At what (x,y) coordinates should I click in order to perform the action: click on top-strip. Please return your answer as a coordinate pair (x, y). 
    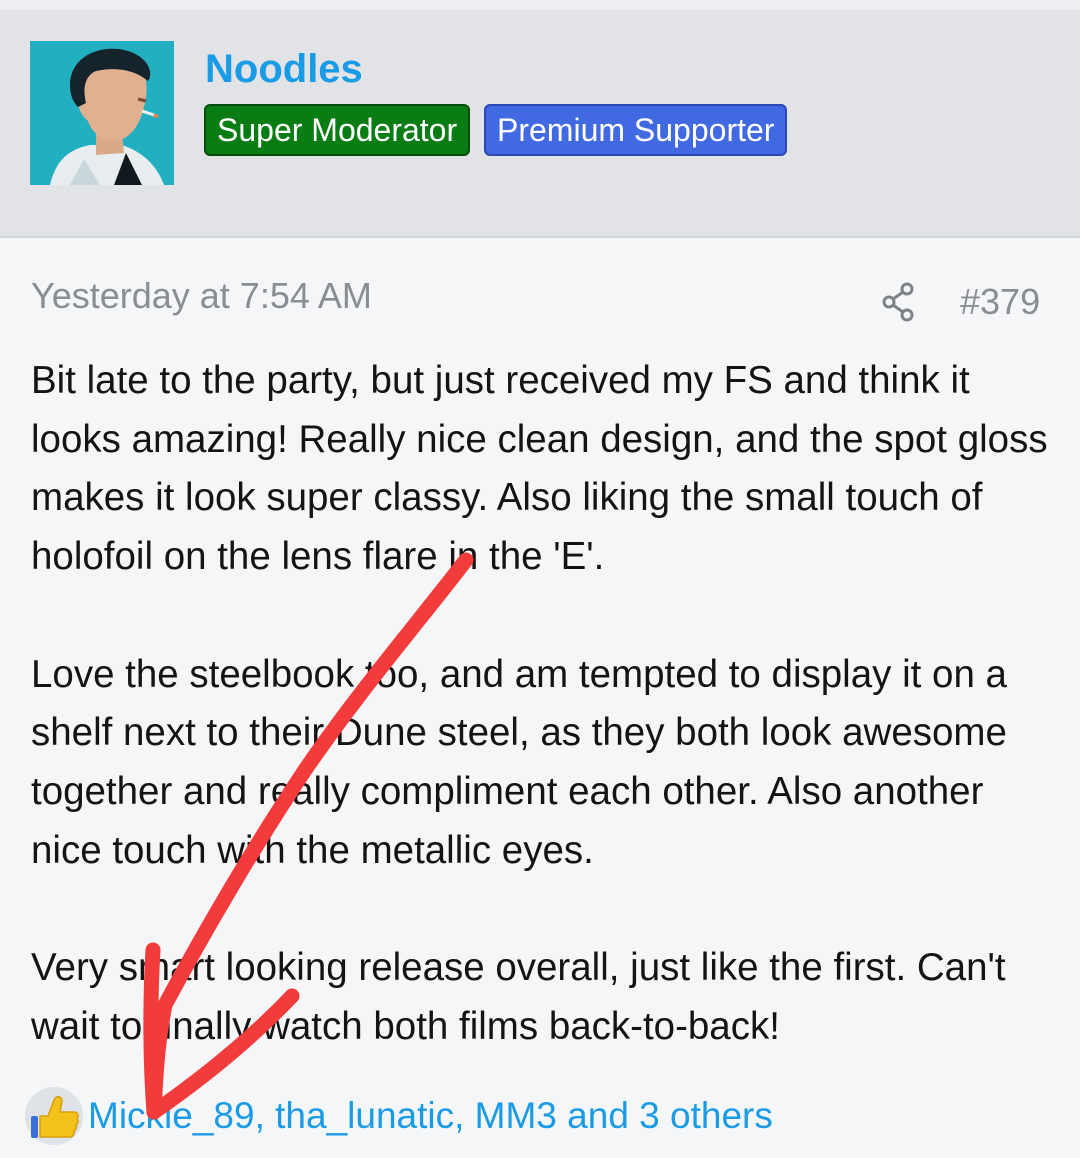
    Looking at the image, I should click on (540, 5).